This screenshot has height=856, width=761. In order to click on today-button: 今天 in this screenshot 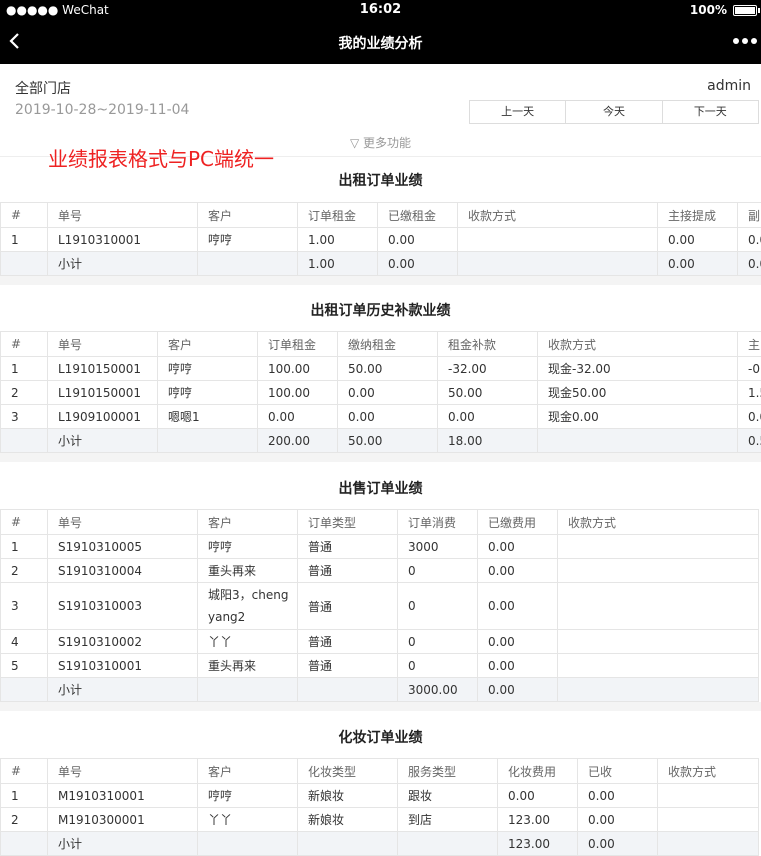, I will do `click(614, 112)`.